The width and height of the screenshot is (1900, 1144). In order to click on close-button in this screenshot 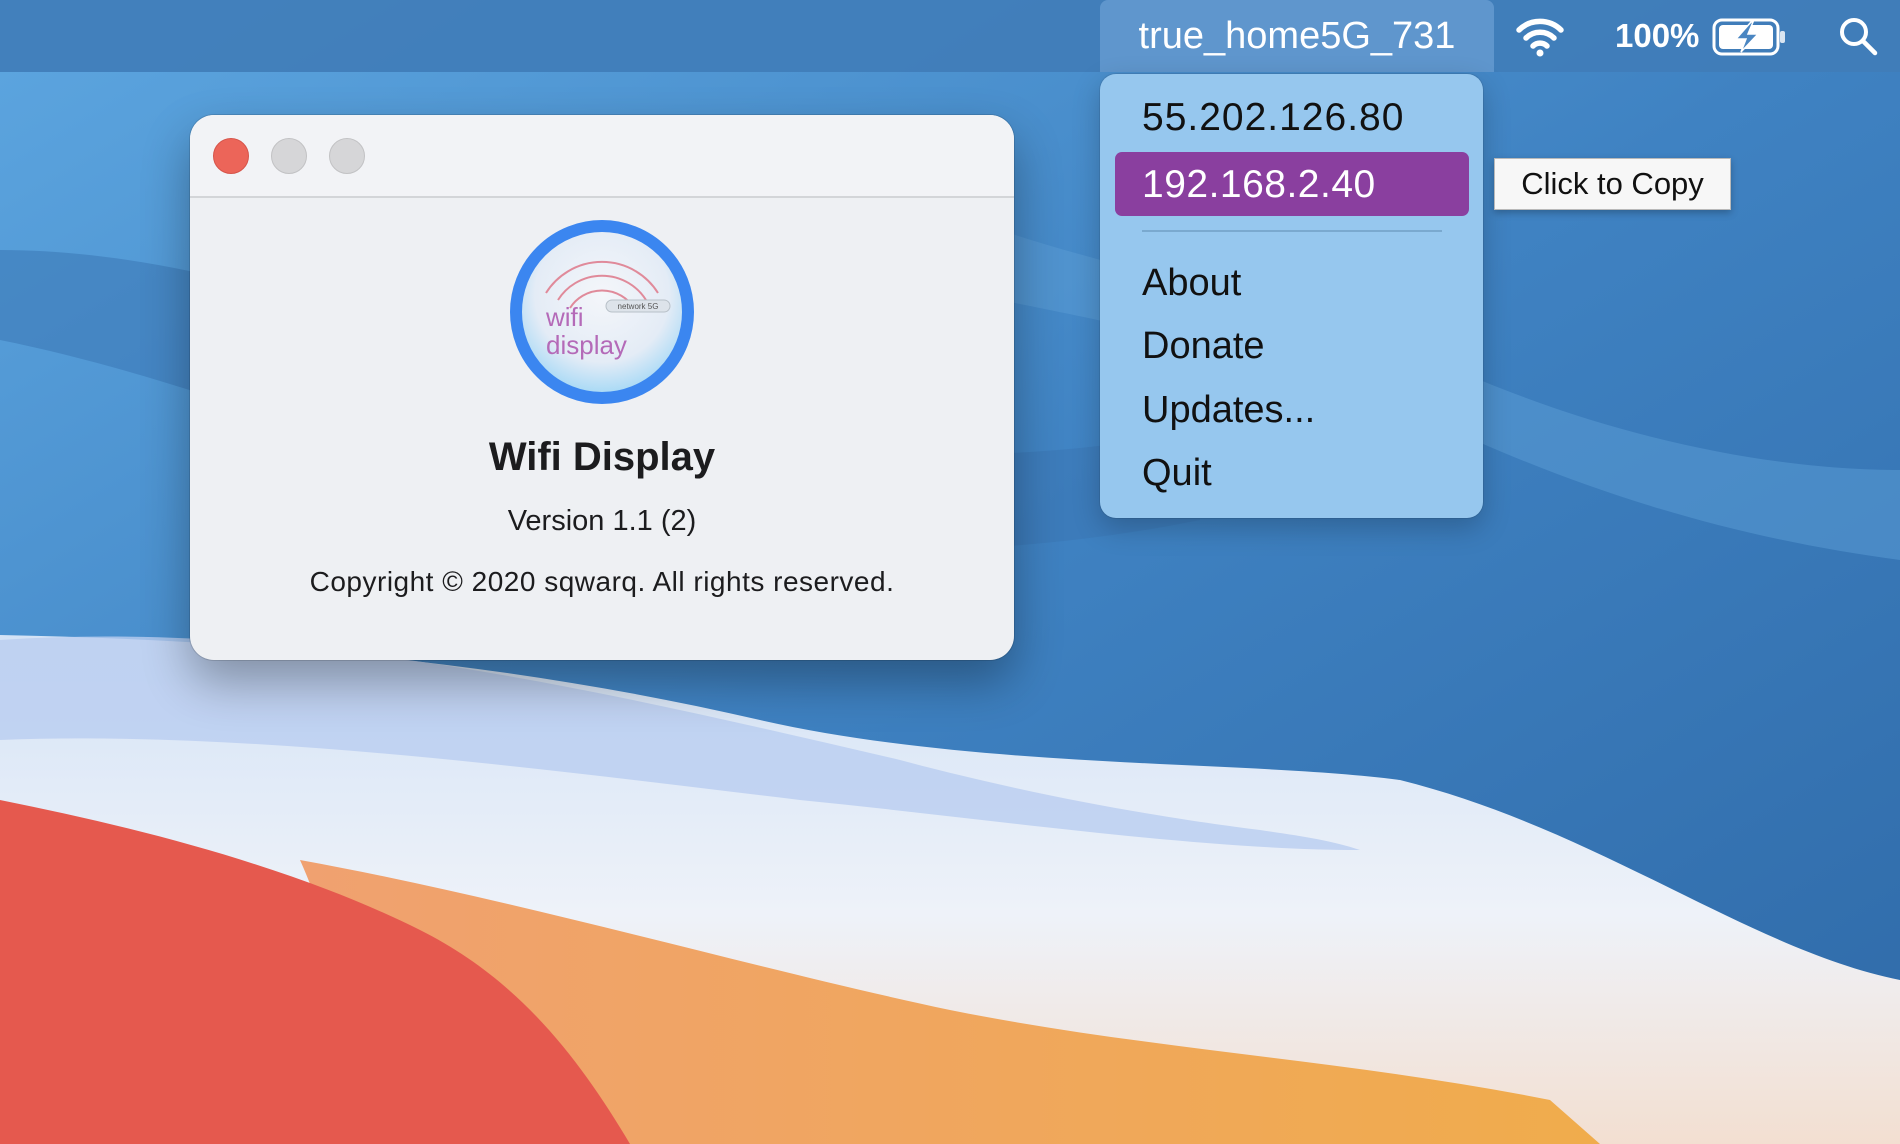, I will do `click(231, 156)`.